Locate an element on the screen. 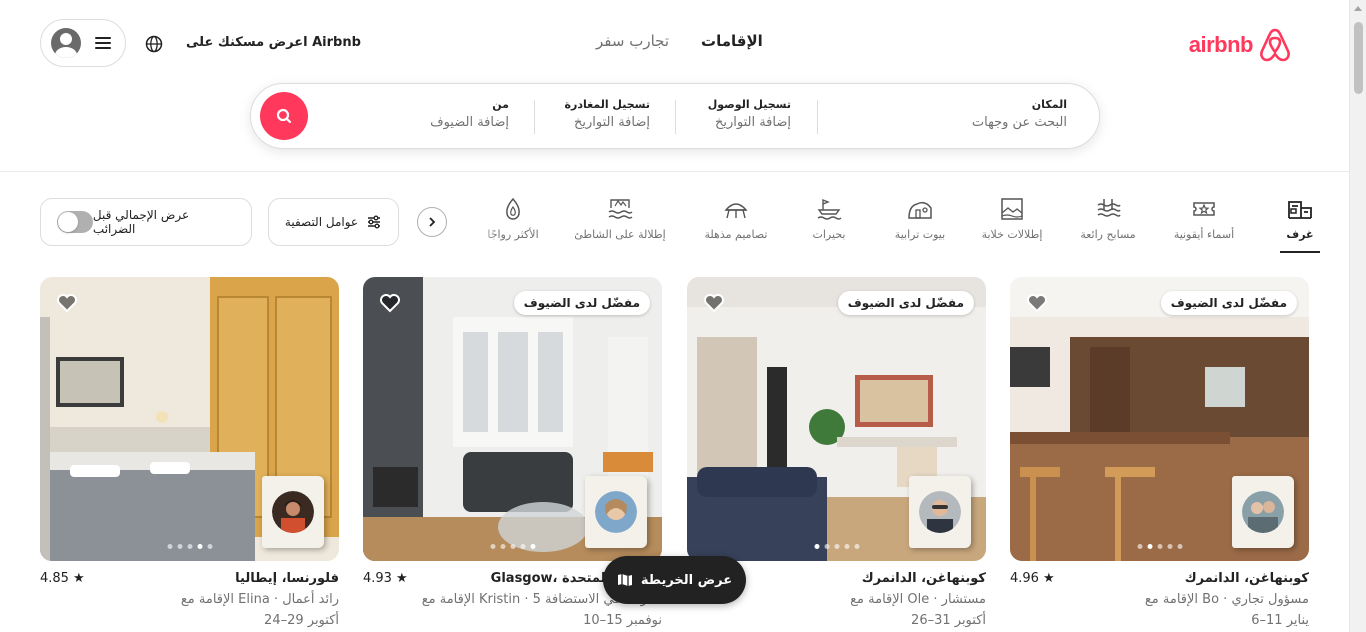 This screenshot has height=632, width=1366. filters-icon is located at coordinates (374, 222).